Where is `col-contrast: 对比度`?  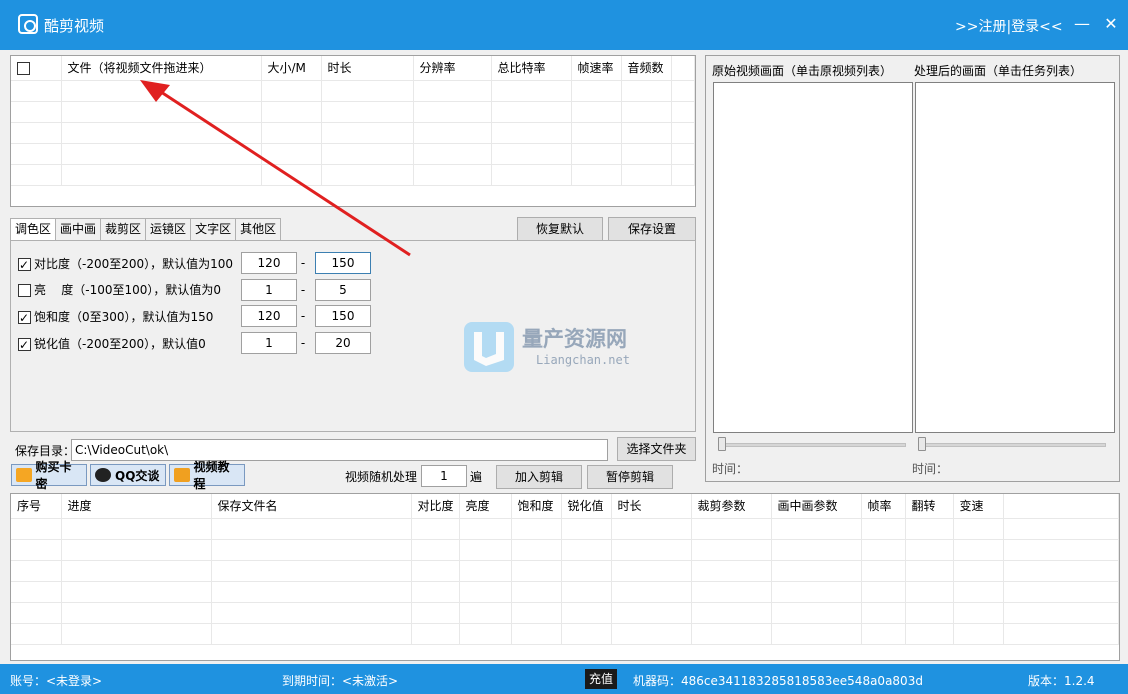 col-contrast: 对比度 is located at coordinates (435, 506).